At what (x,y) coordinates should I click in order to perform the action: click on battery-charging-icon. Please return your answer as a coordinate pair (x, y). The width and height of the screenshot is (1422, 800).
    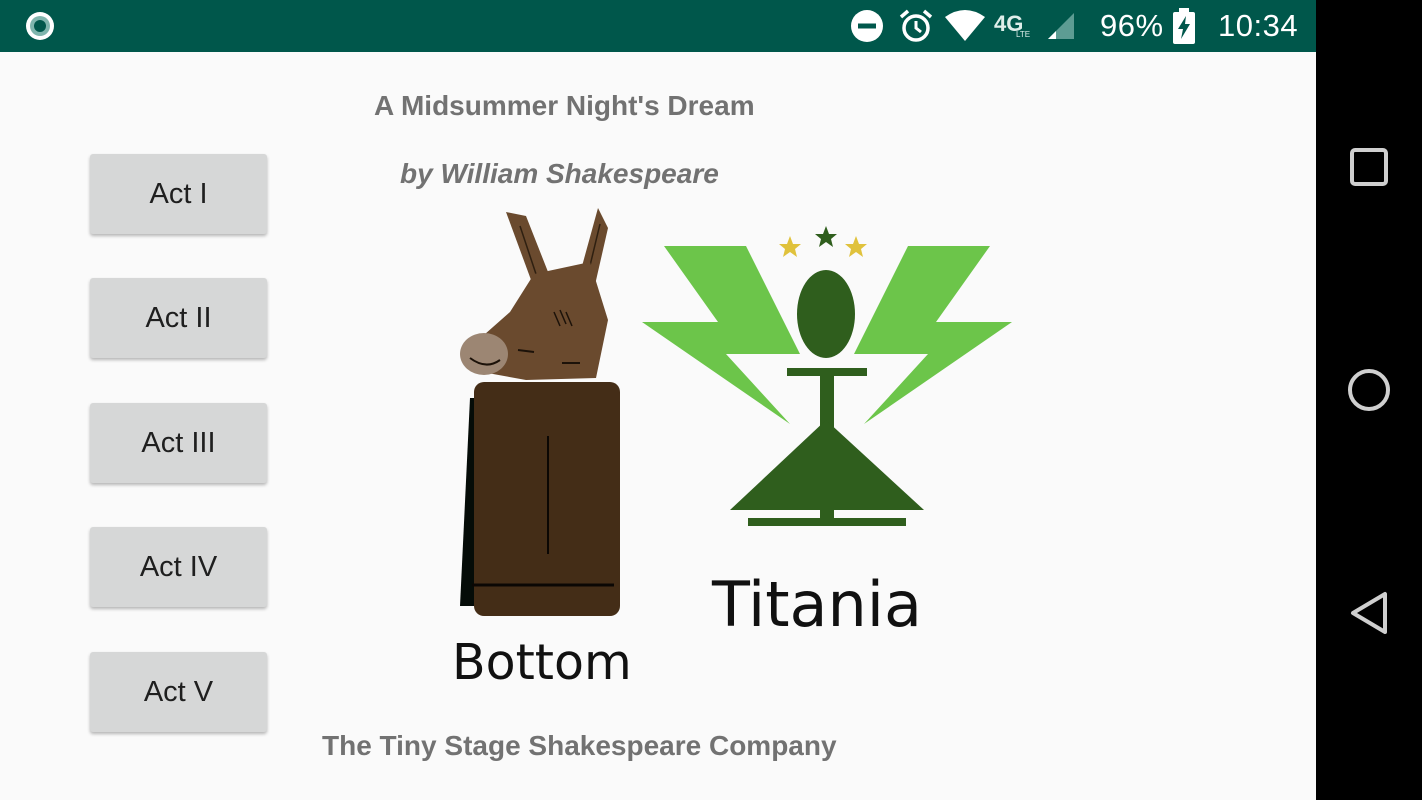
    Looking at the image, I should click on (1184, 26).